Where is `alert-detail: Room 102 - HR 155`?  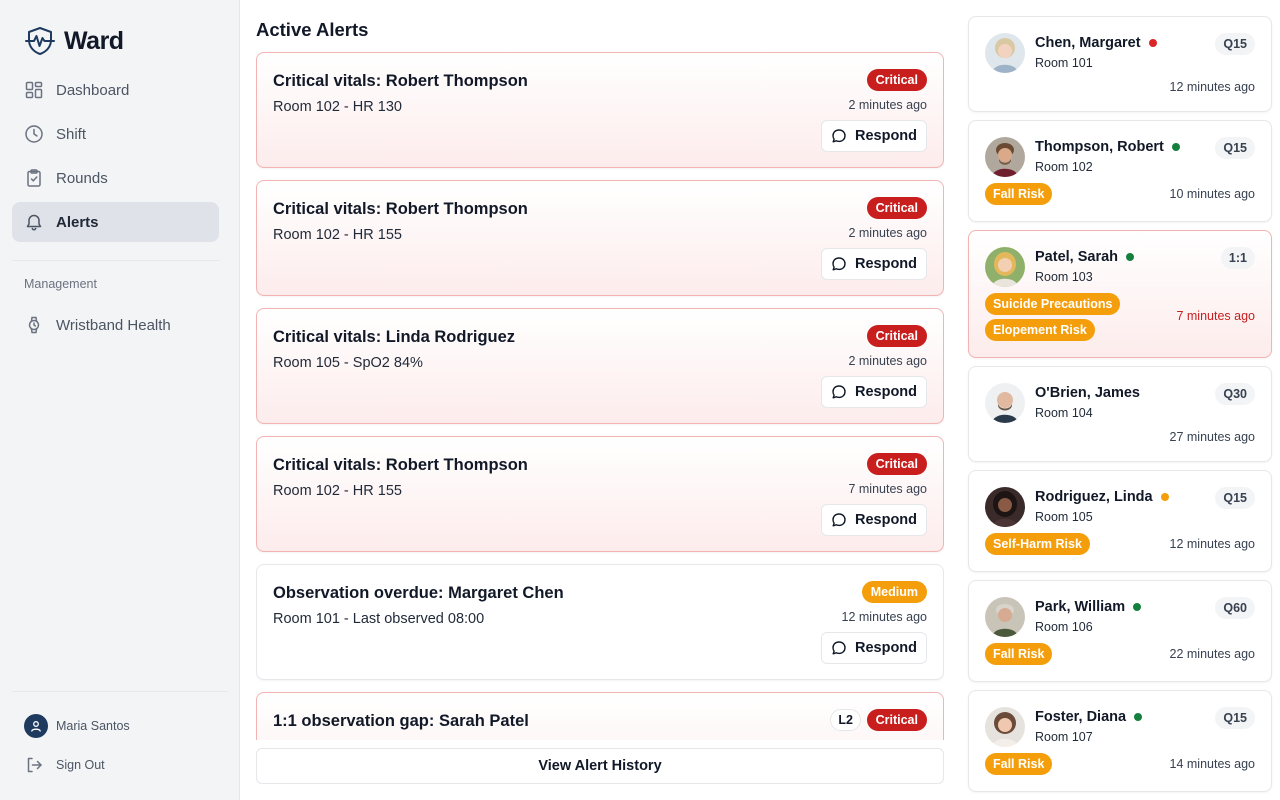
alert-detail: Room 102 - HR 155 is located at coordinates (337, 491).